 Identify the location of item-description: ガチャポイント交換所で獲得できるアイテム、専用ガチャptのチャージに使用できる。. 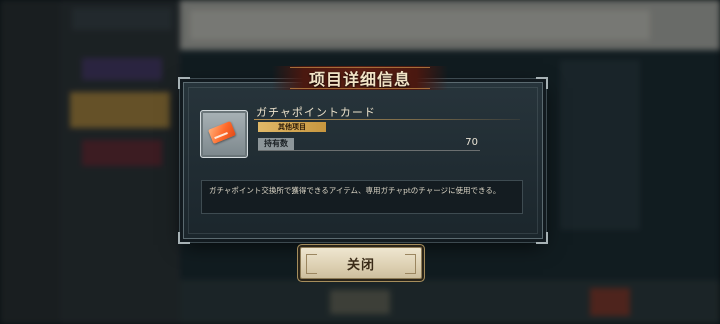
(355, 190).